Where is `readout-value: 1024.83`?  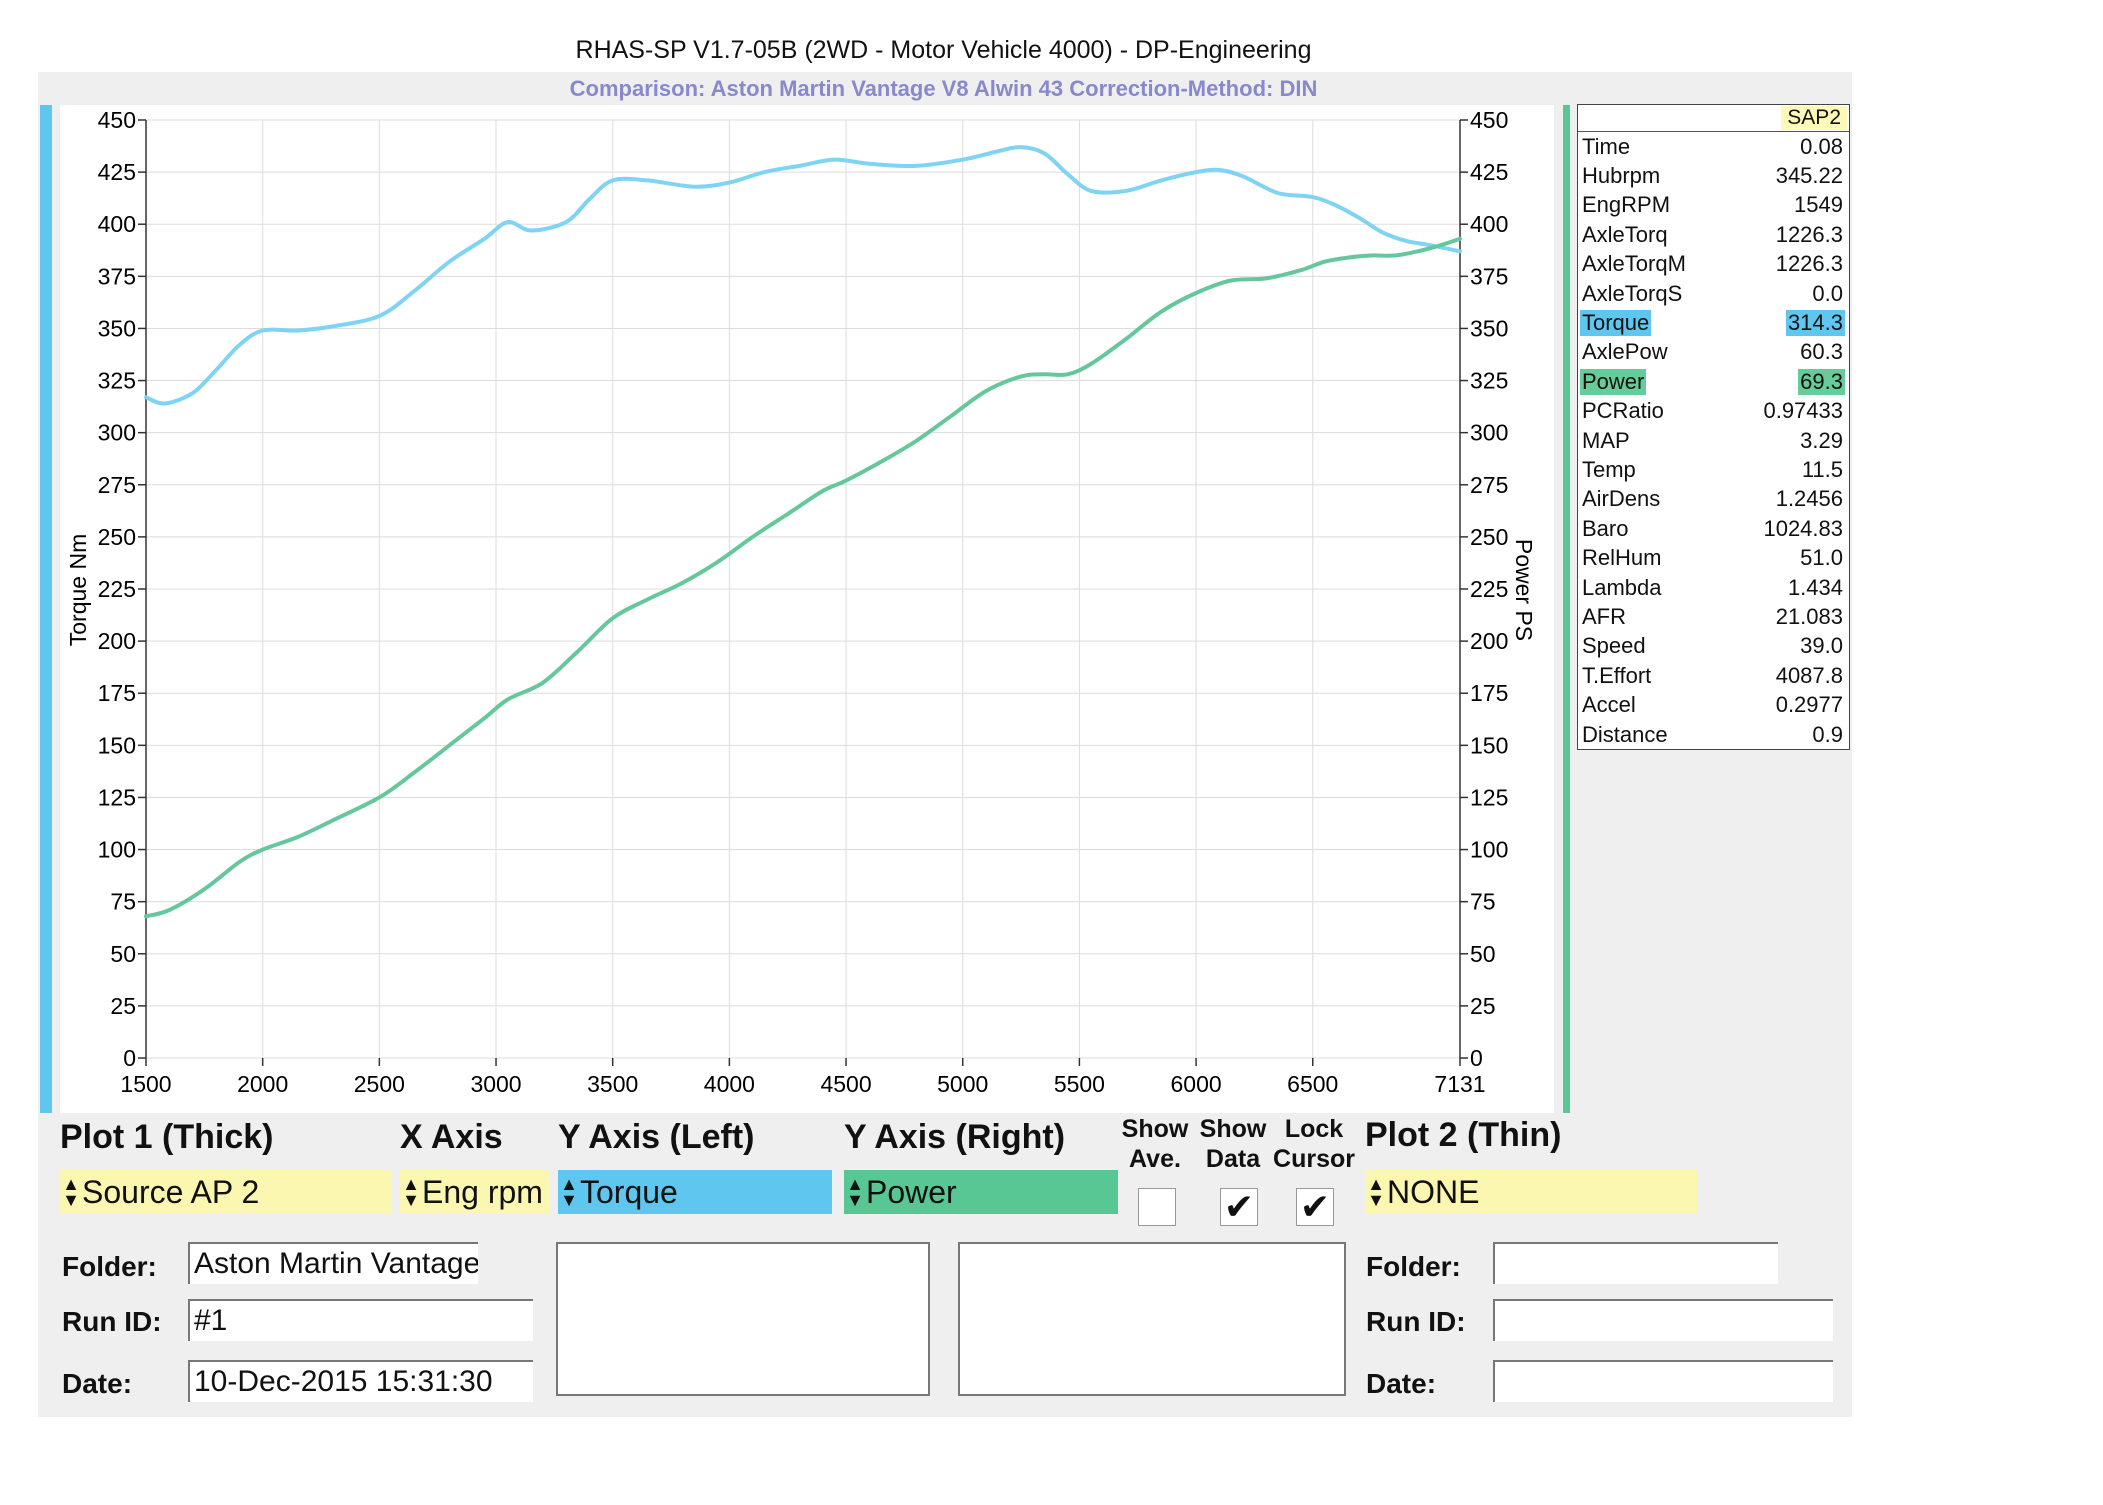 readout-value: 1024.83 is located at coordinates (1803, 528).